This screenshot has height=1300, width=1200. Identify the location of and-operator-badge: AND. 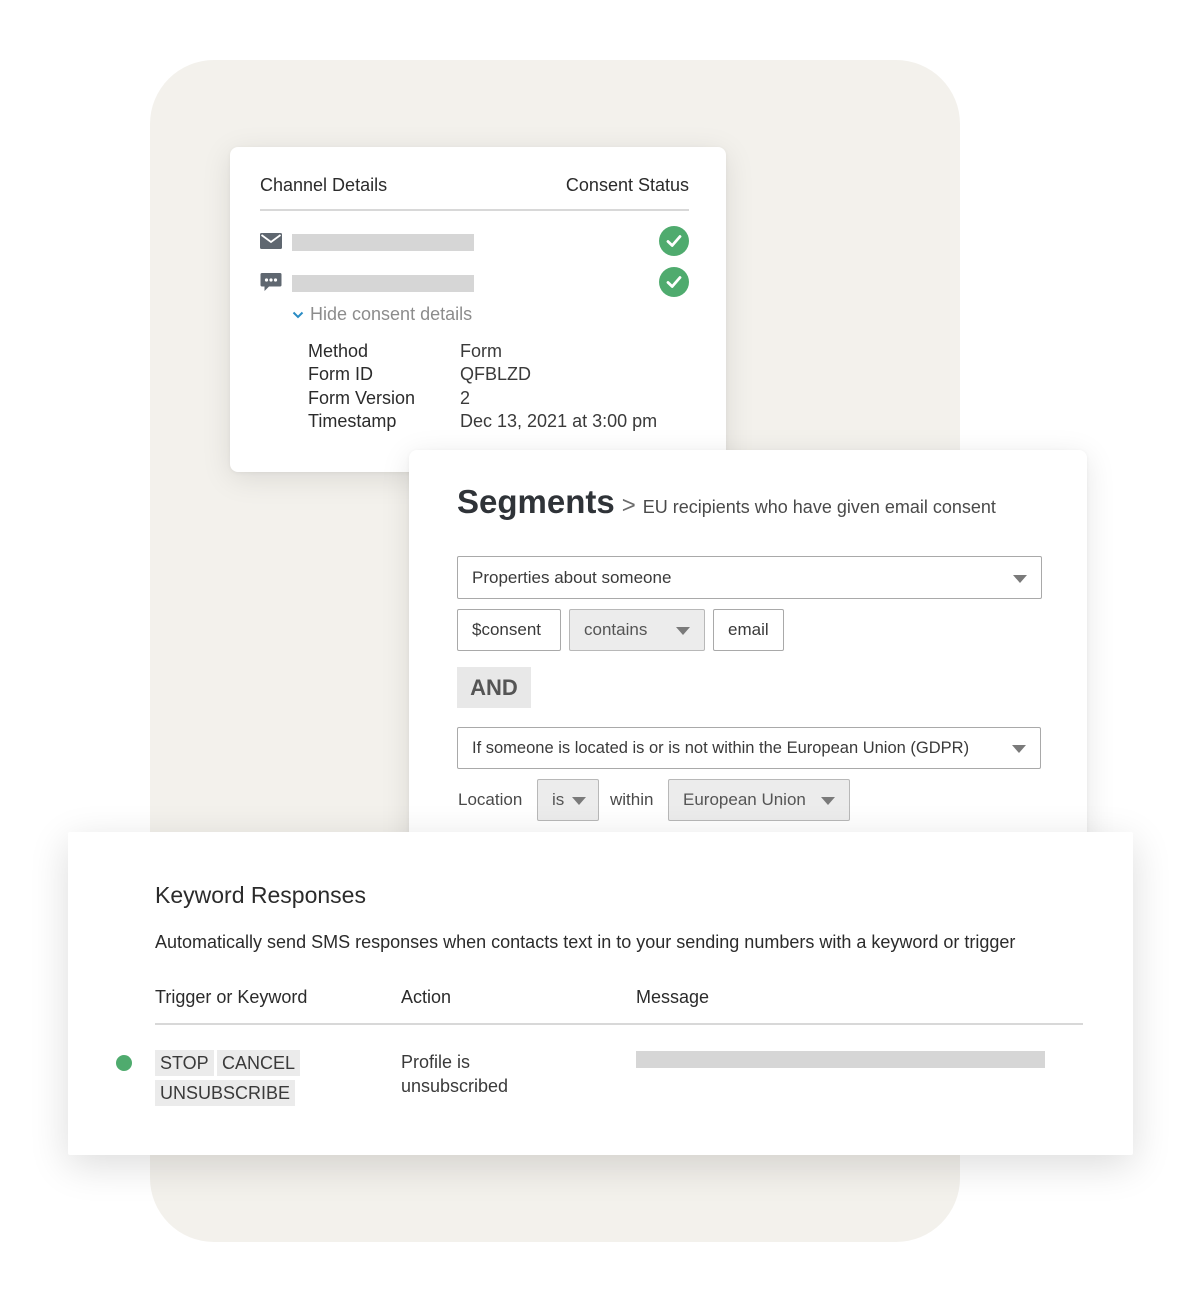
(494, 687).